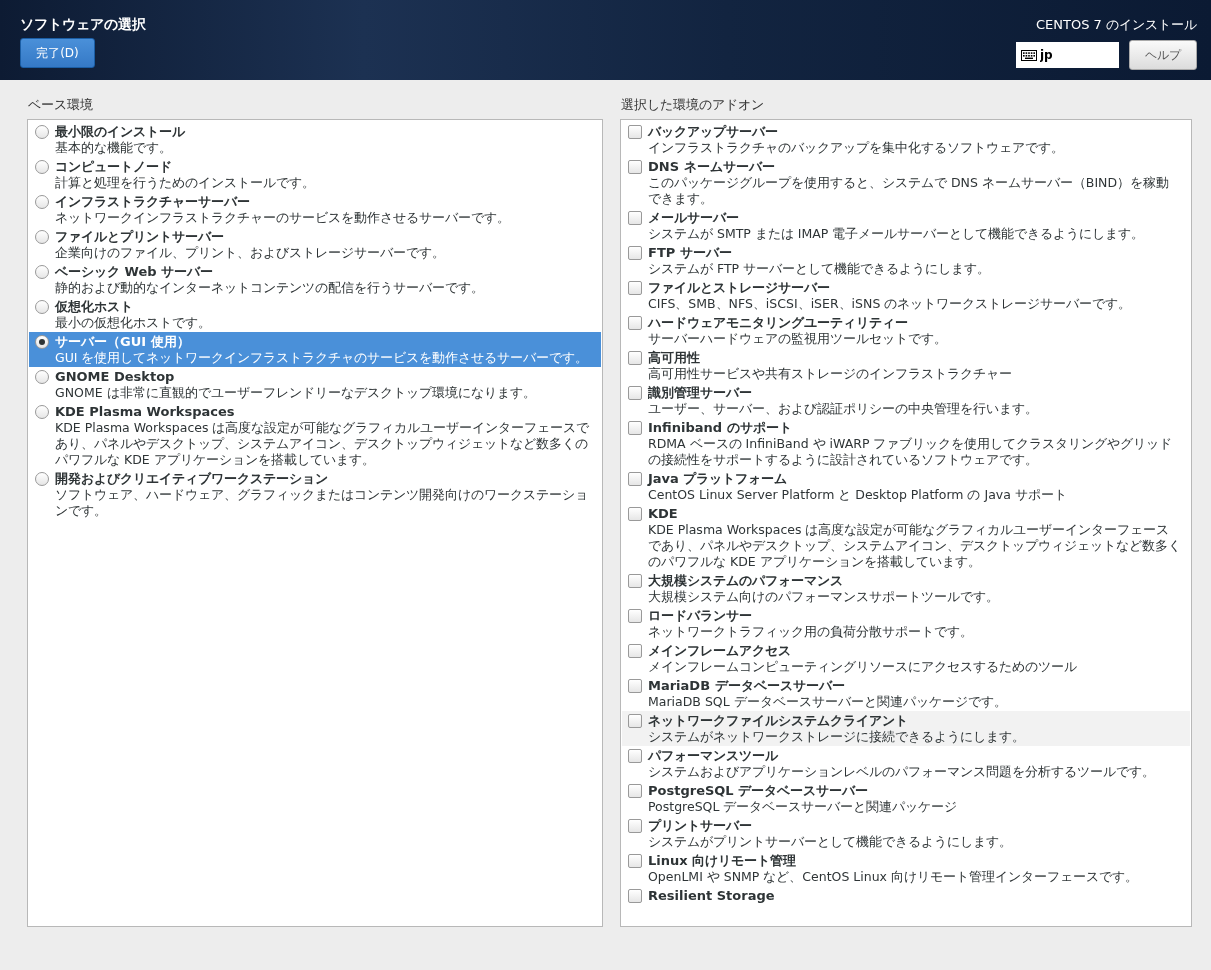 The height and width of the screenshot is (970, 1211). I want to click on environment-title: ベーシック Web サーバー, so click(135, 271).